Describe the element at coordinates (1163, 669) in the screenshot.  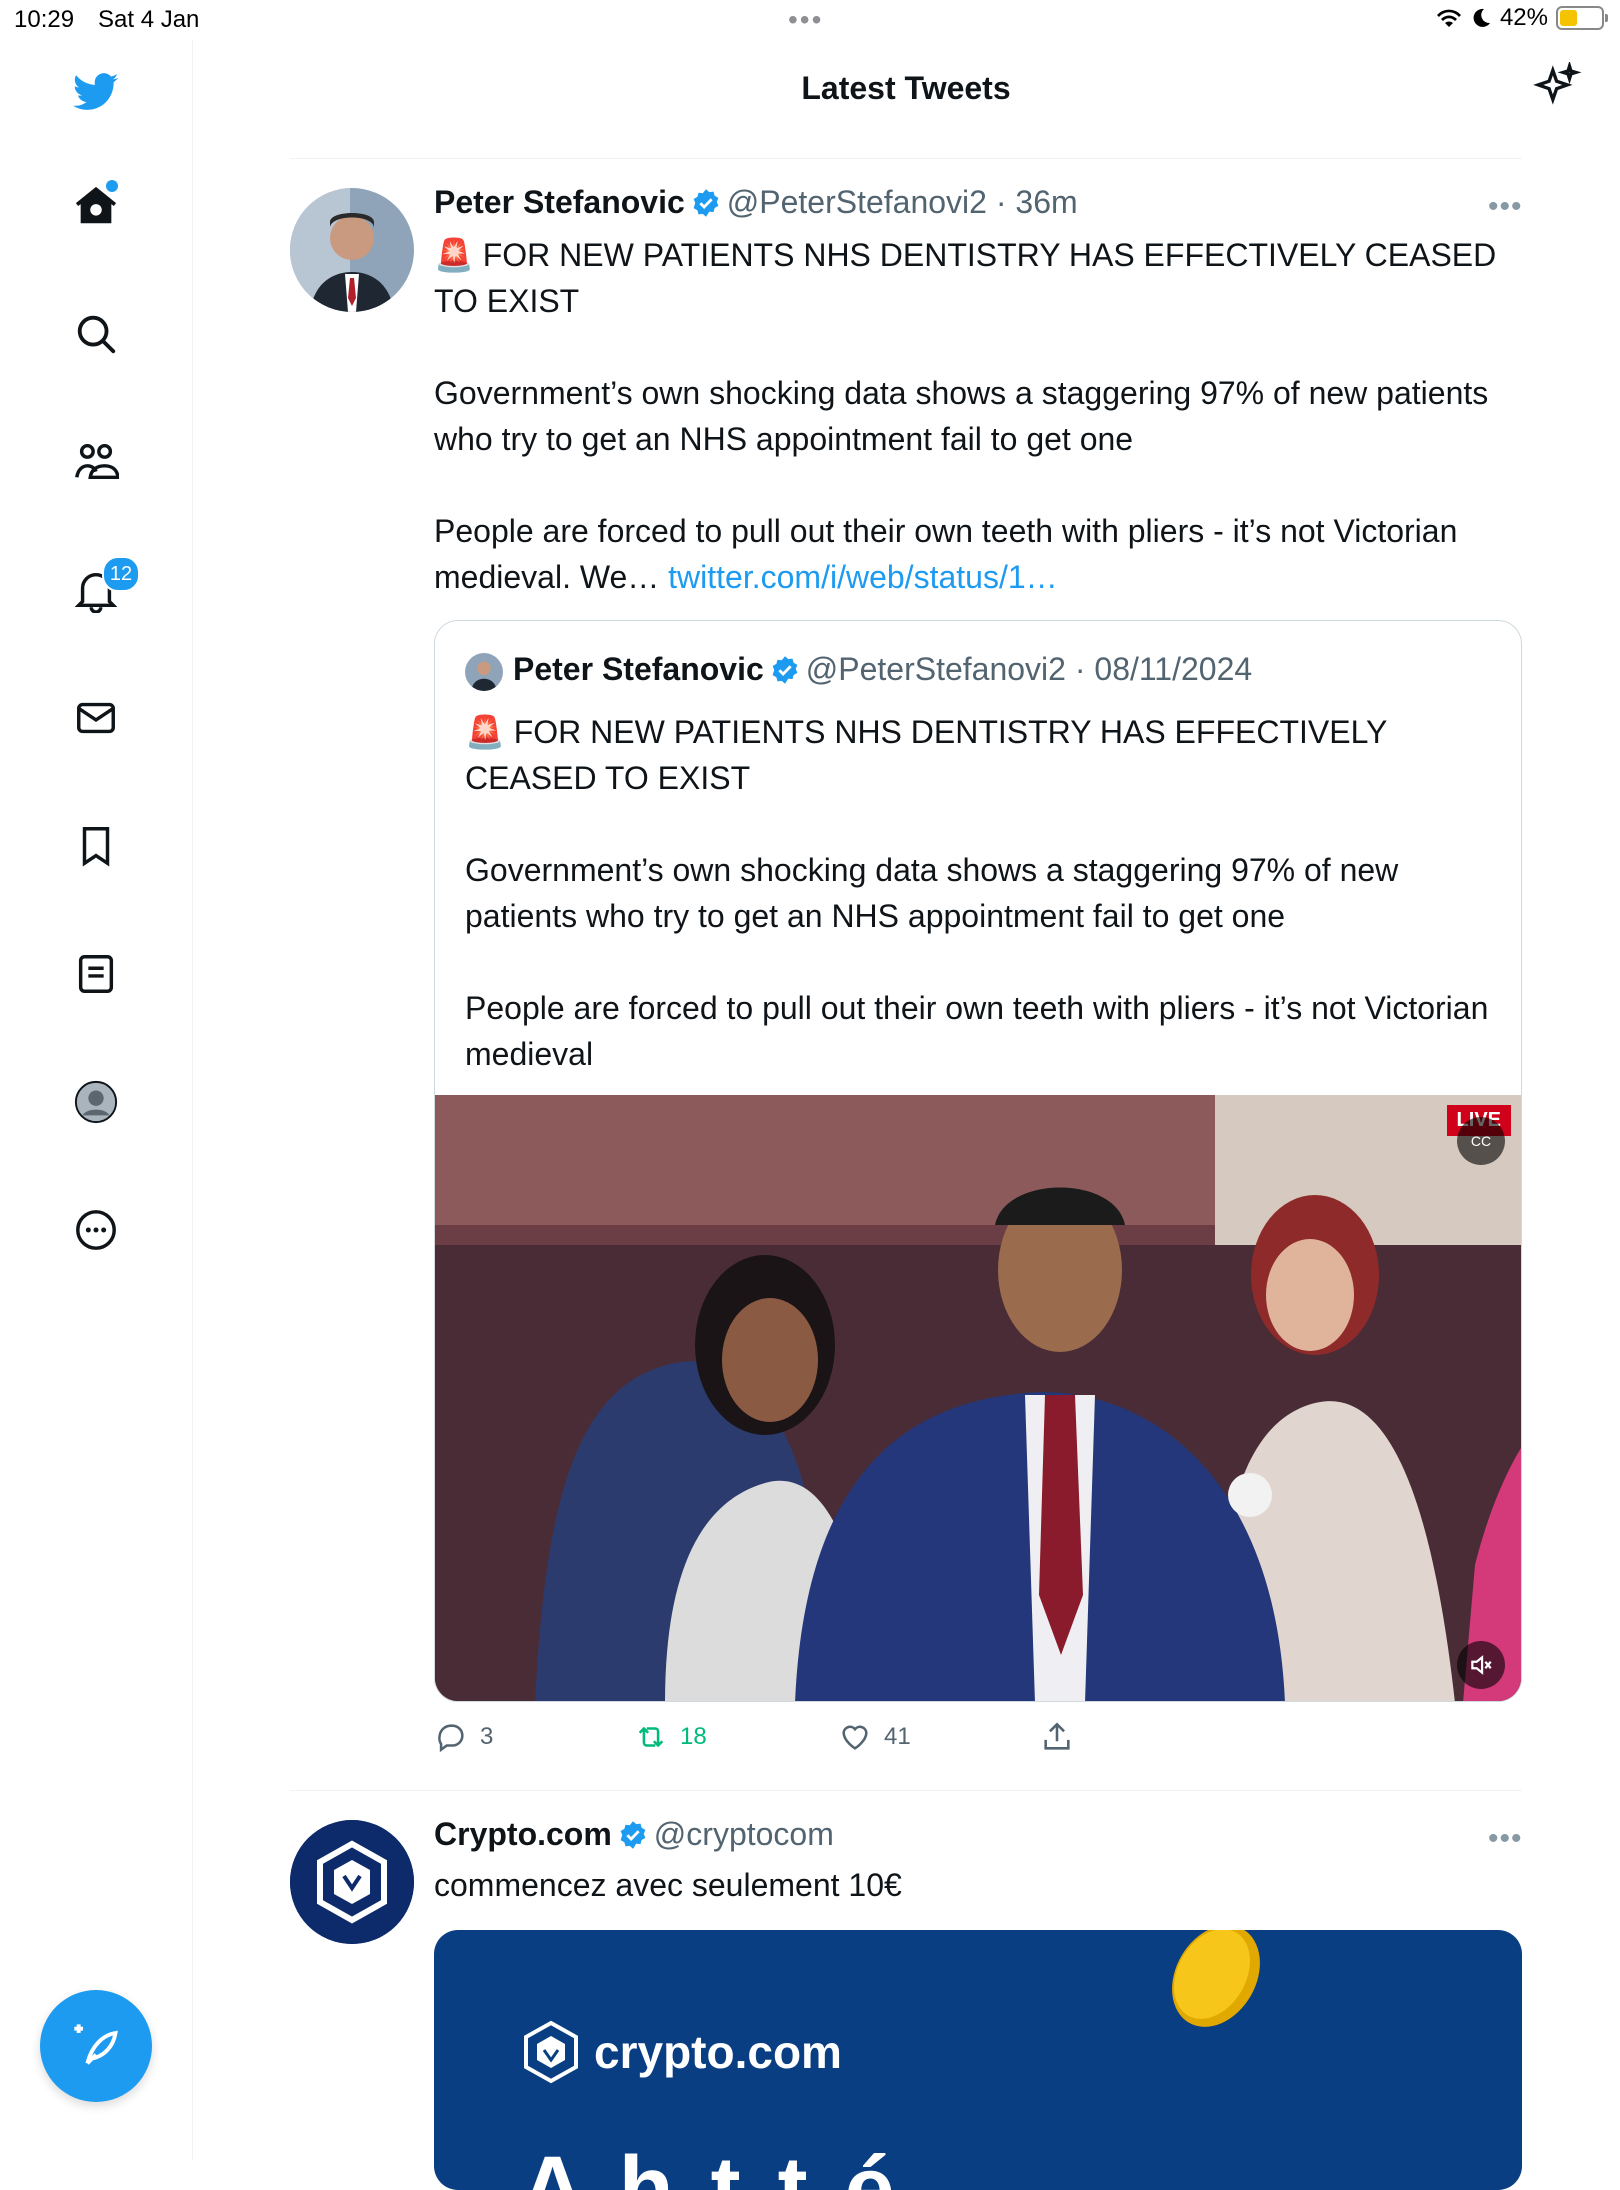
I see `quote-time: · 08/11/2024` at that location.